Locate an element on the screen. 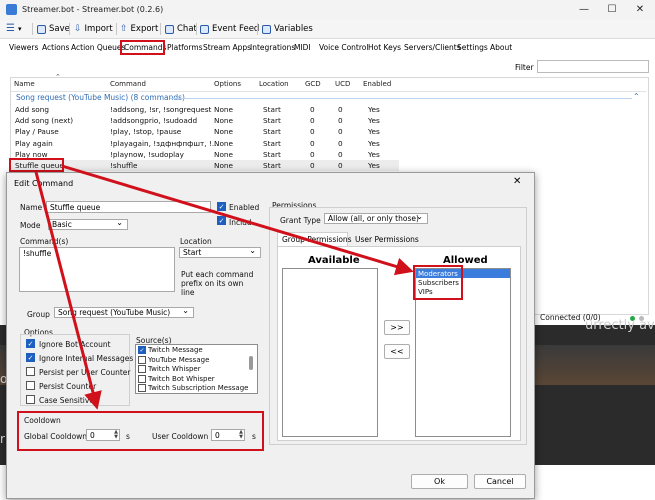 The width and height of the screenshot is (655, 500). tab-midi: MIDI is located at coordinates (302, 47).